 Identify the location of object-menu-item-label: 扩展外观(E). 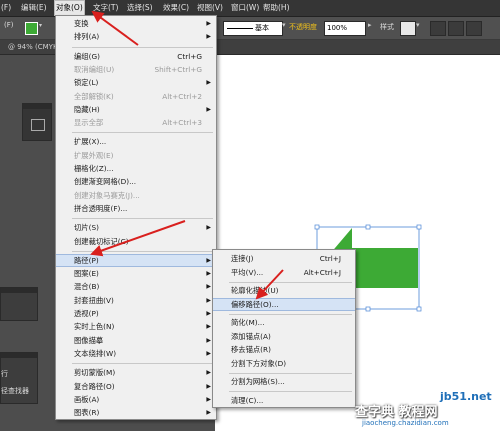
(94, 155).